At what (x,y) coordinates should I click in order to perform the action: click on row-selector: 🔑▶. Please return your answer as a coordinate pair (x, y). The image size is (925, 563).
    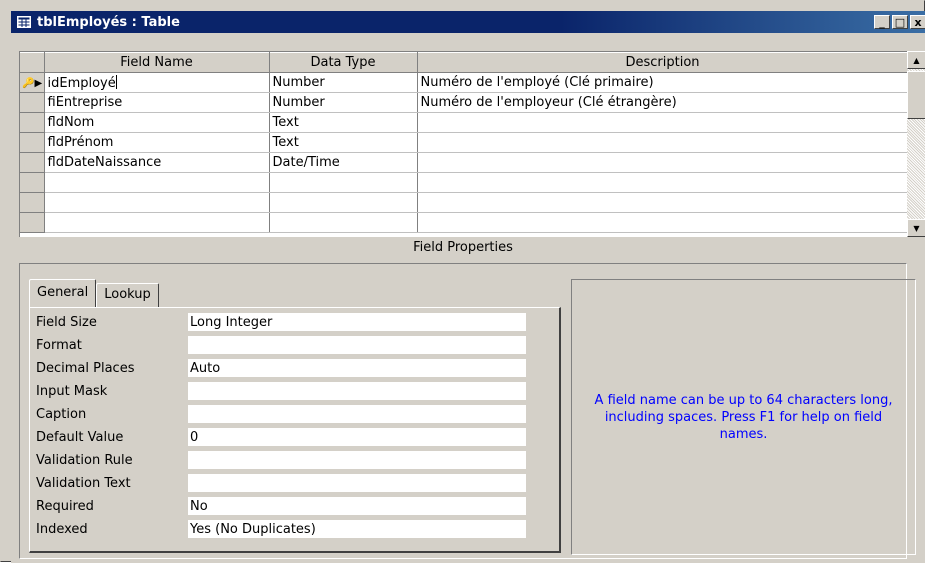
    Looking at the image, I should click on (32, 82).